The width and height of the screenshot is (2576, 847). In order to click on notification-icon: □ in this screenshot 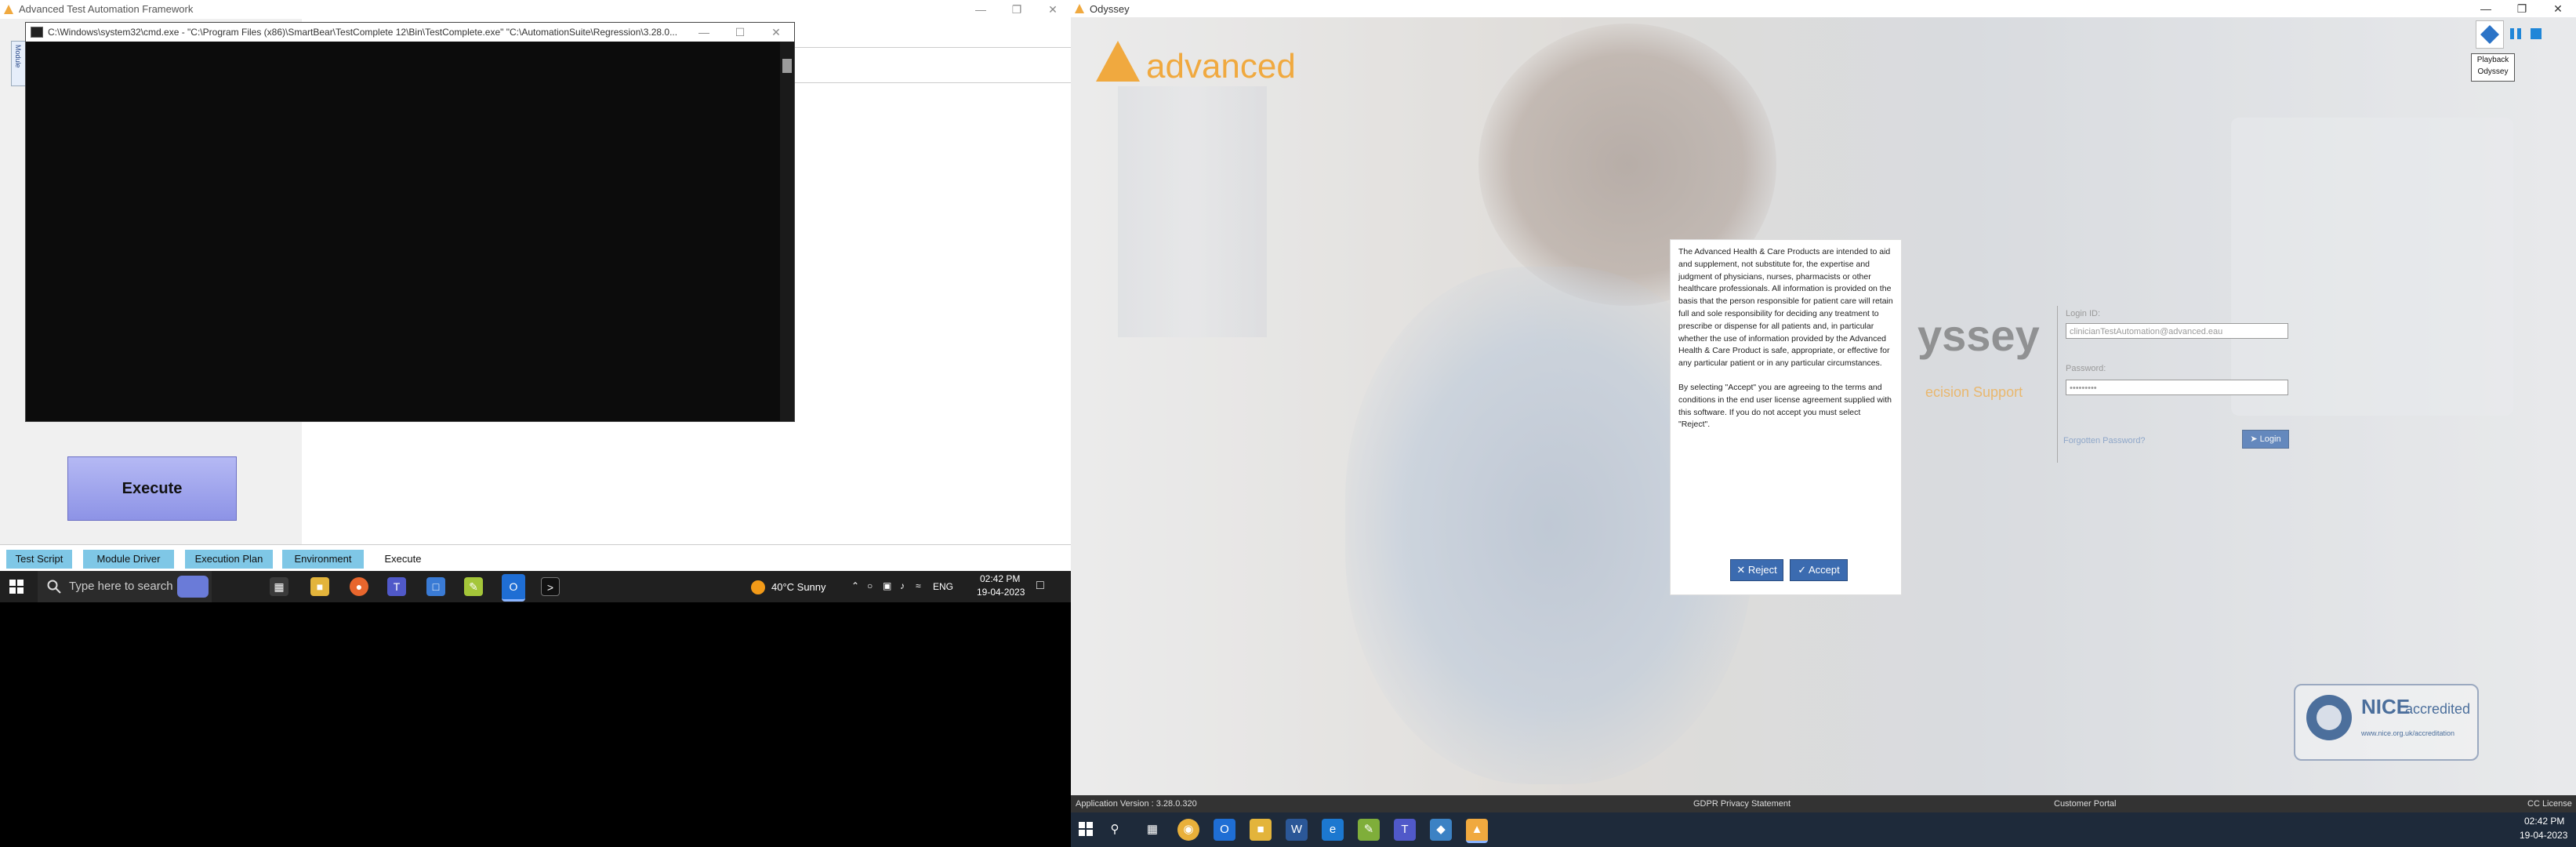, I will do `click(1040, 586)`.